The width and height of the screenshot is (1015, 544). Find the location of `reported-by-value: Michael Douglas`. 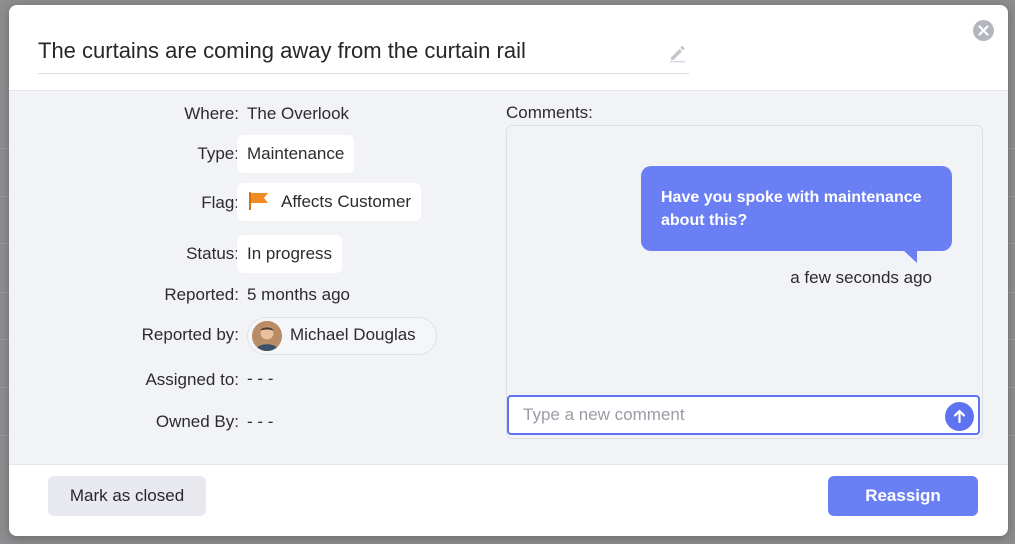

reported-by-value: Michael Douglas is located at coordinates (353, 334).